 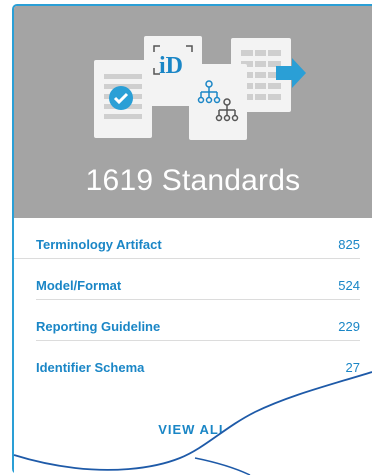 I want to click on list-item: Reporting Guideline 229, so click(x=198, y=320).